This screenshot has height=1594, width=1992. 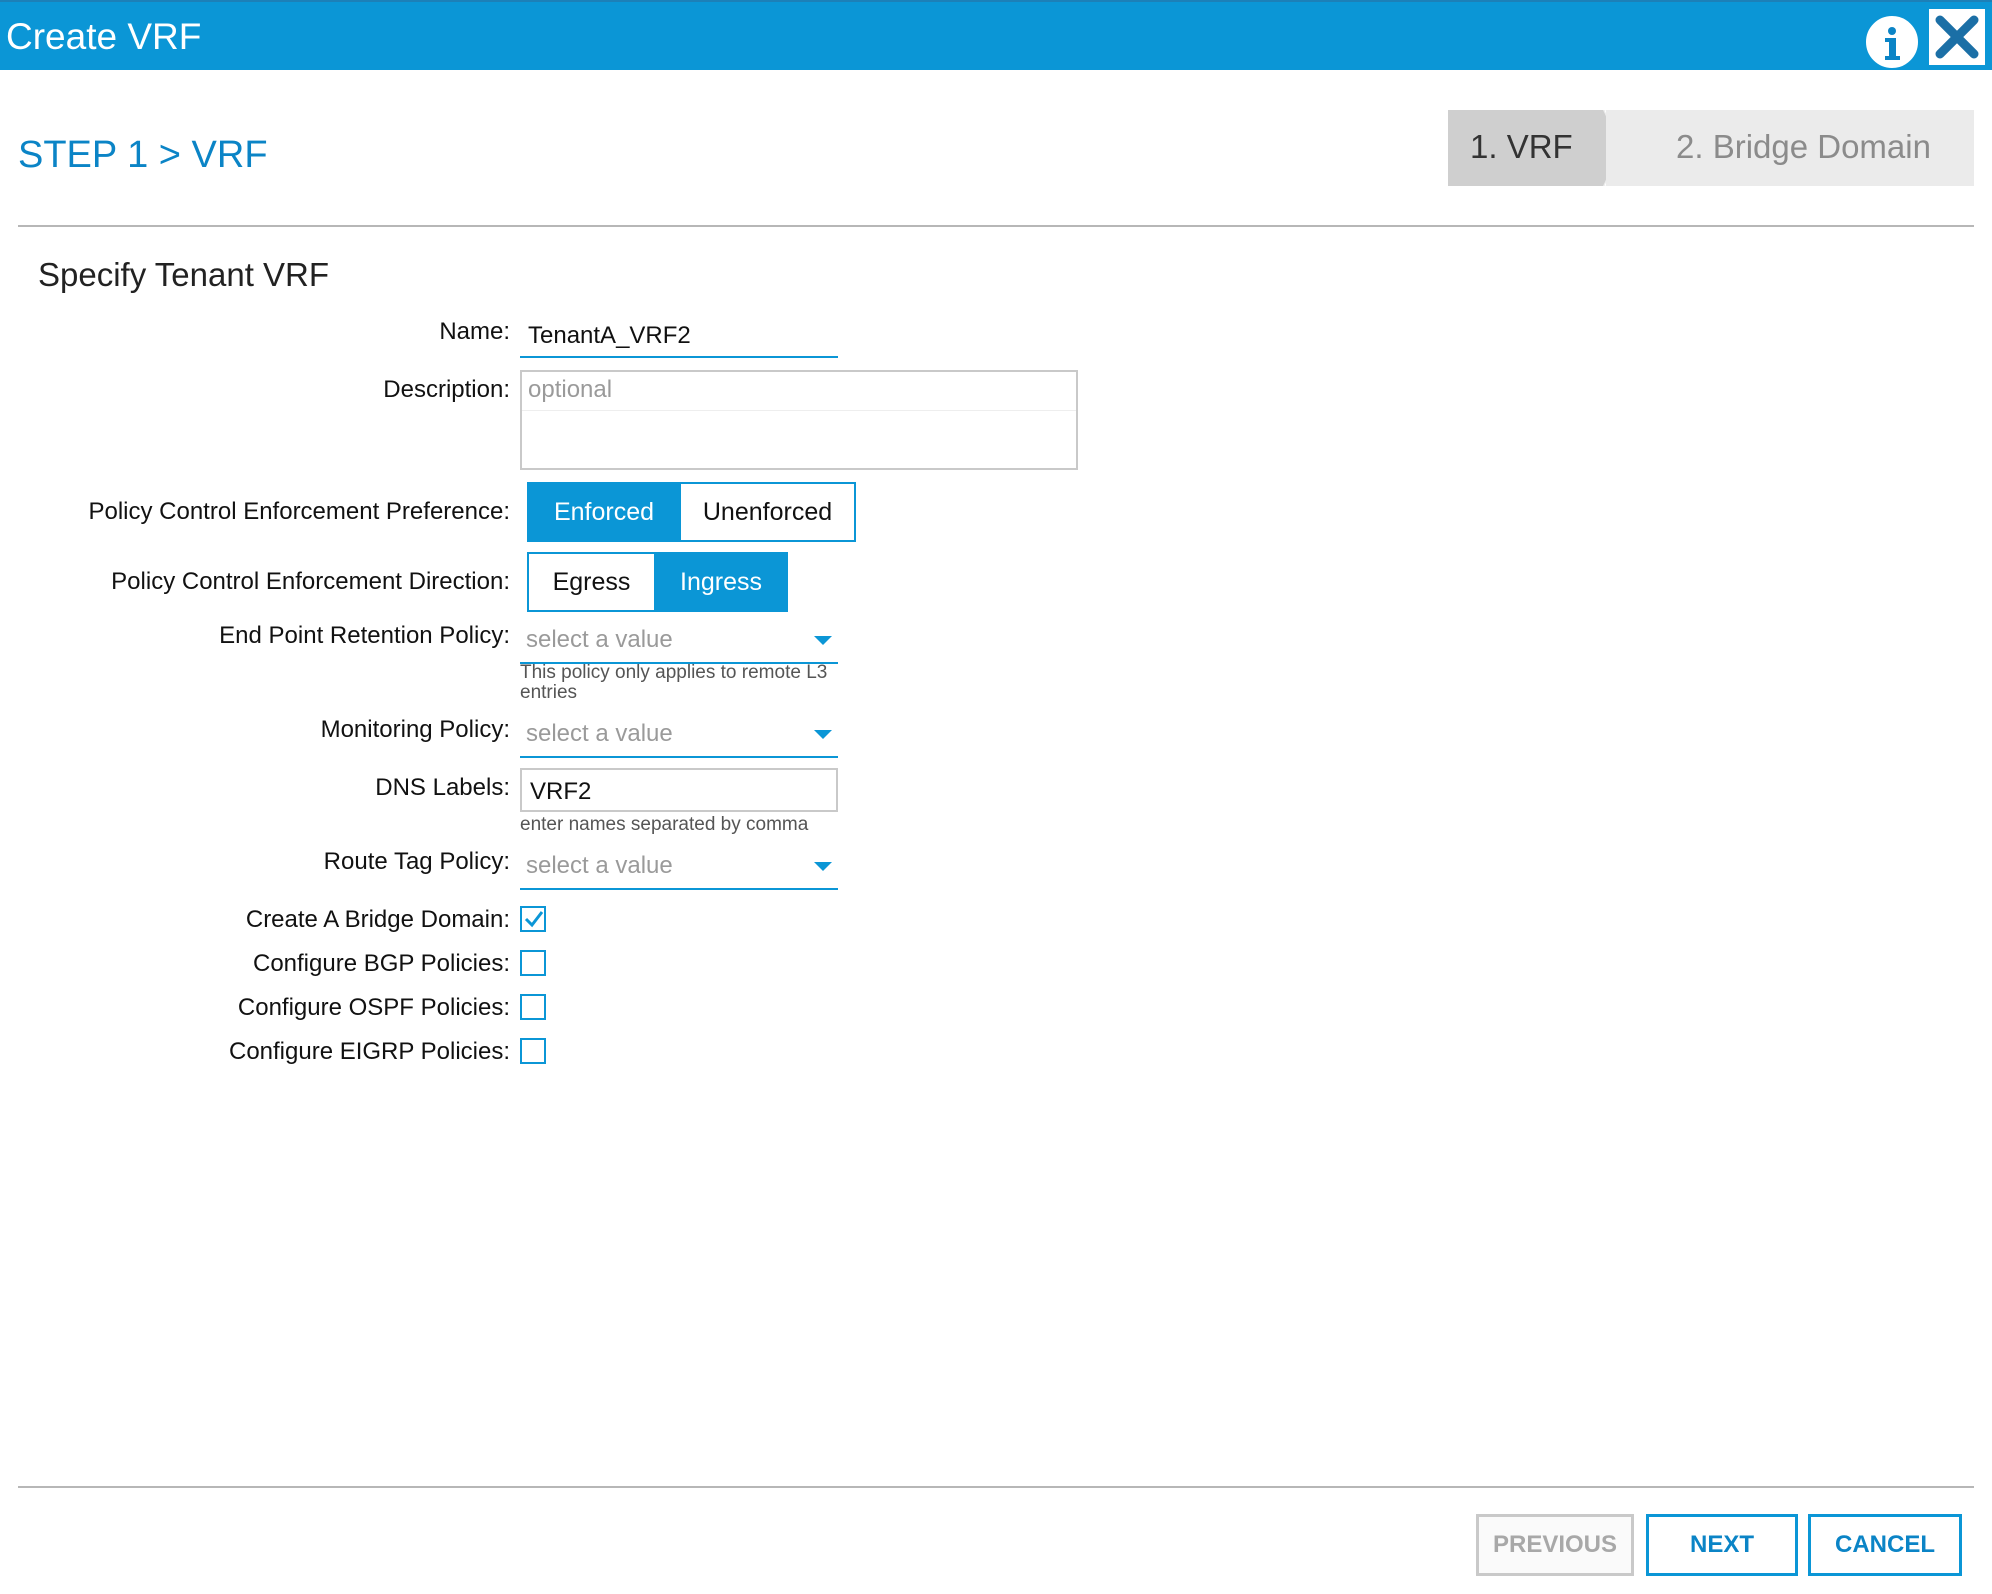 What do you see at coordinates (599, 639) in the screenshot?
I see `endpoint-retention-placeholder: select a value` at bounding box center [599, 639].